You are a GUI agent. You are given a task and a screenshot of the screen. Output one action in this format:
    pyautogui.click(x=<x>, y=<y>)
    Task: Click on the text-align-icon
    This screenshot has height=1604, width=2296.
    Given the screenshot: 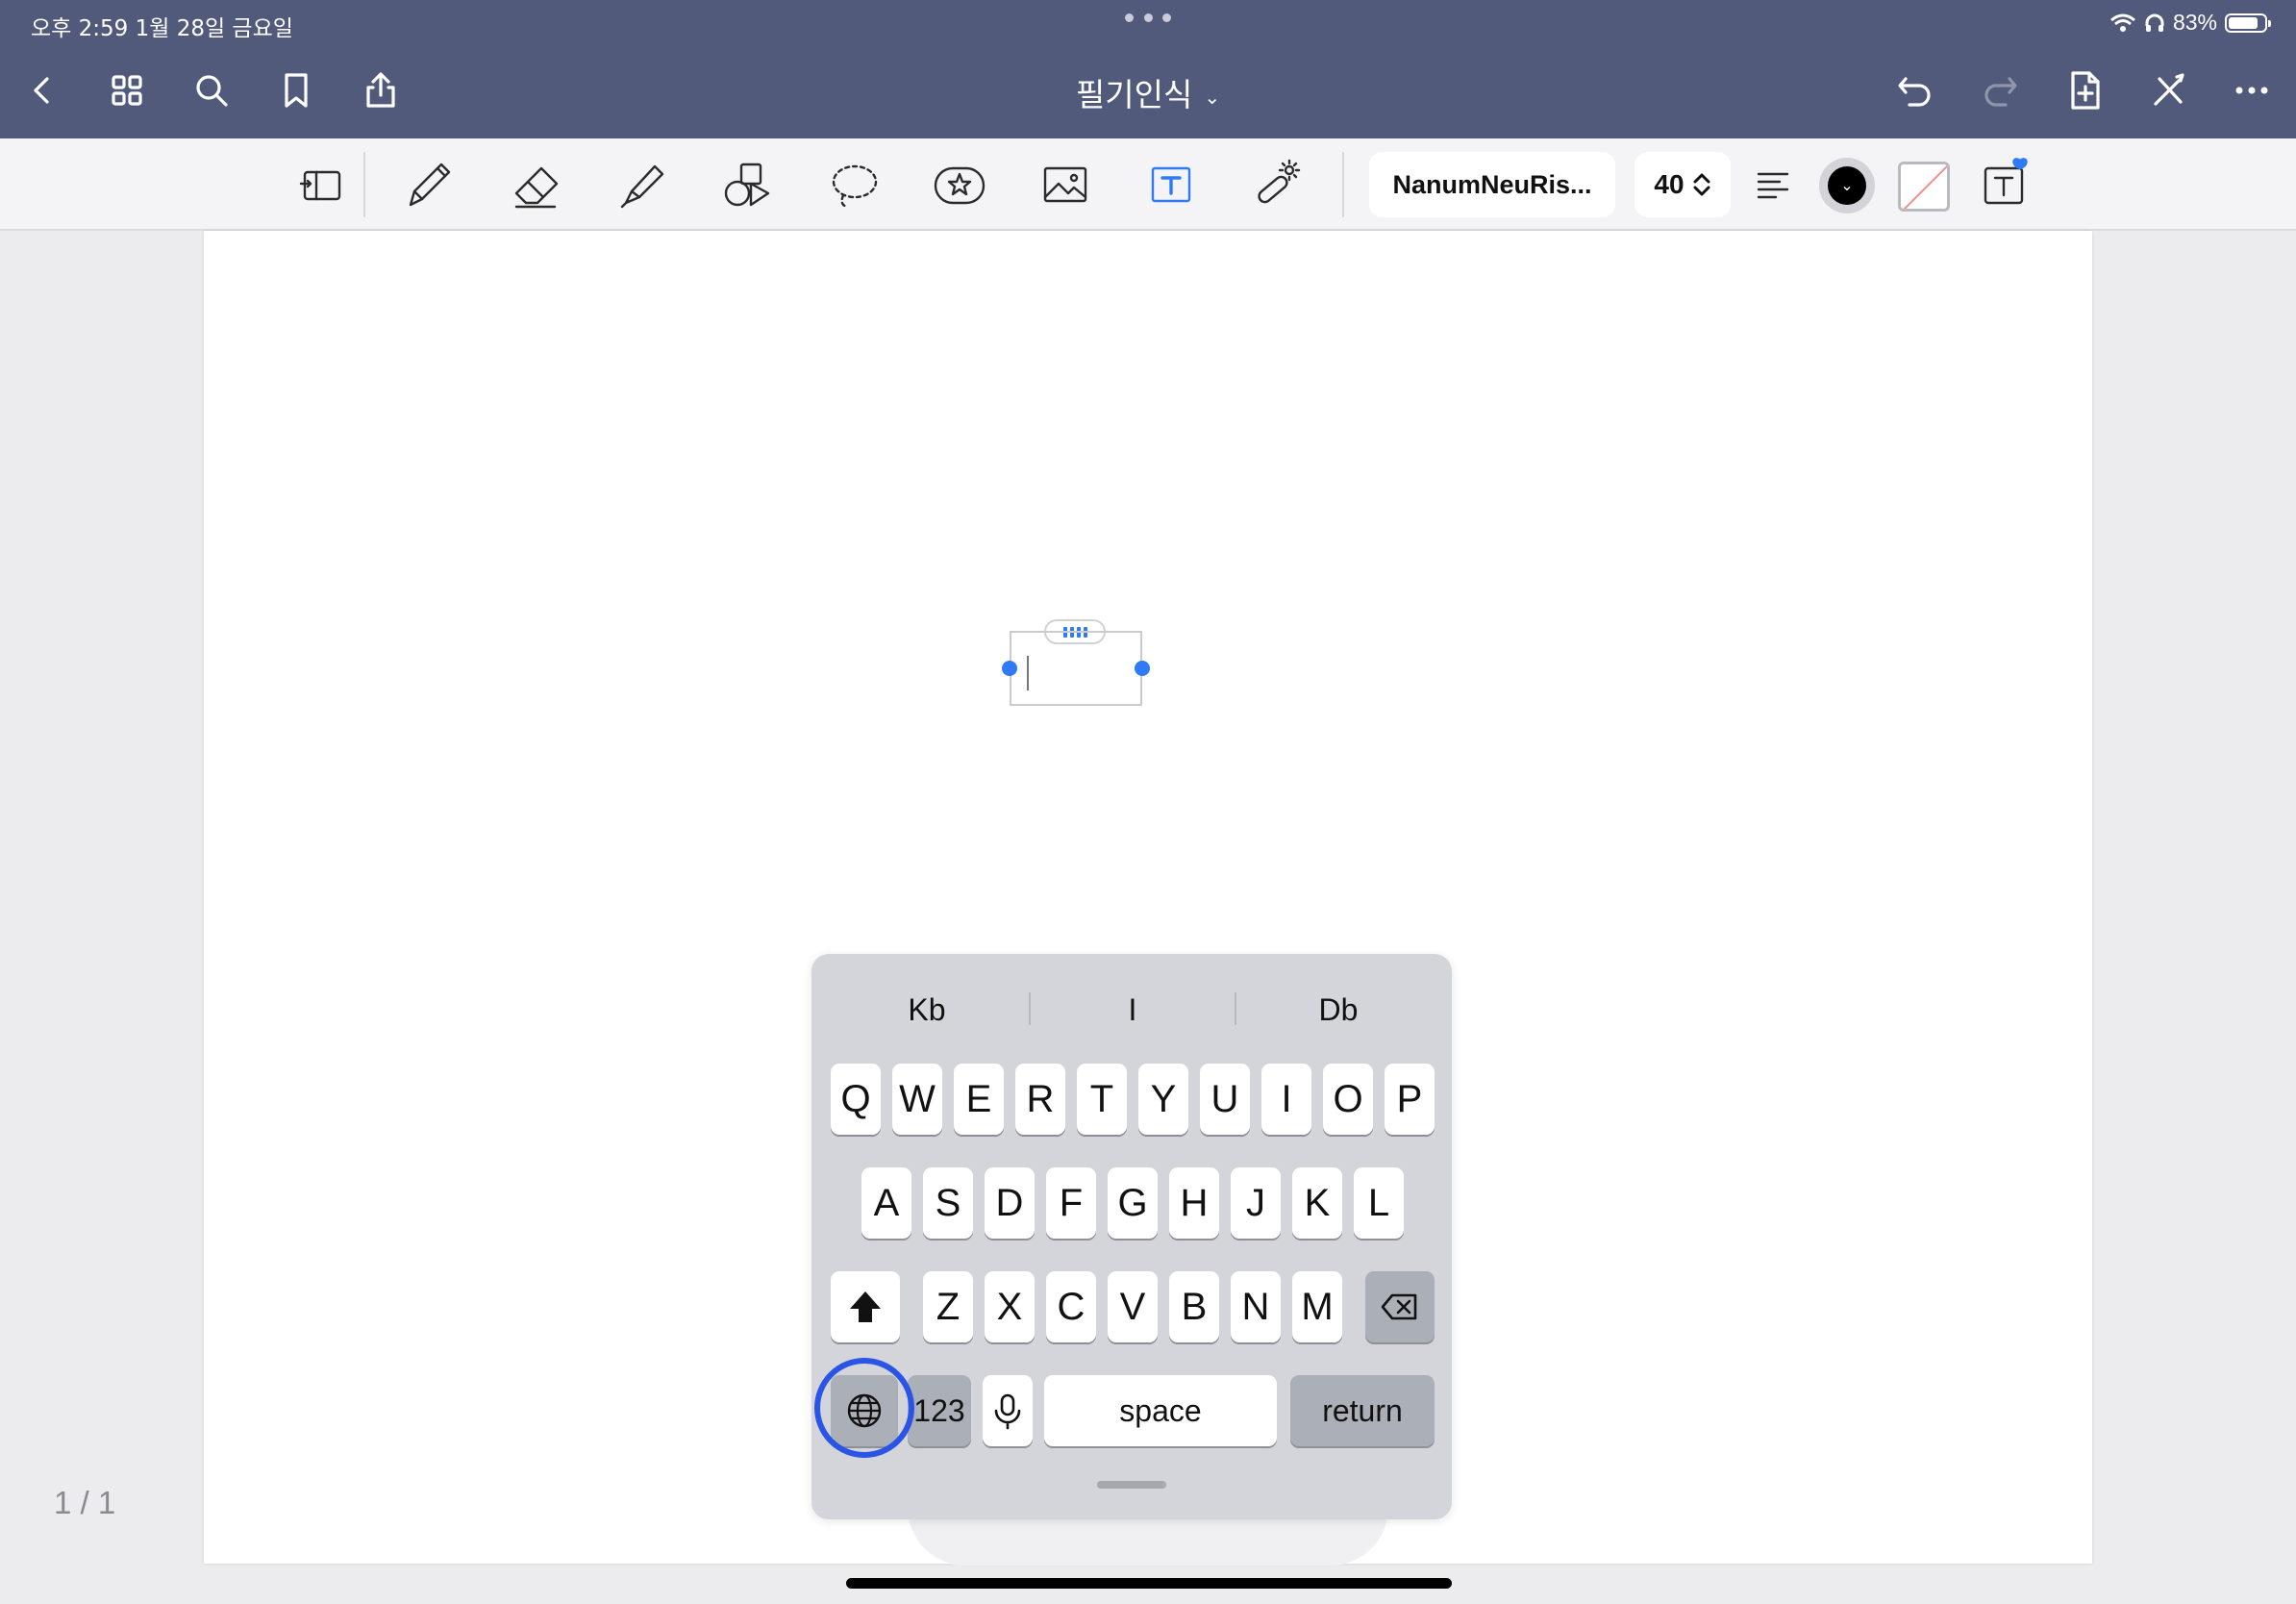 What is the action you would take?
    pyautogui.click(x=1773, y=184)
    